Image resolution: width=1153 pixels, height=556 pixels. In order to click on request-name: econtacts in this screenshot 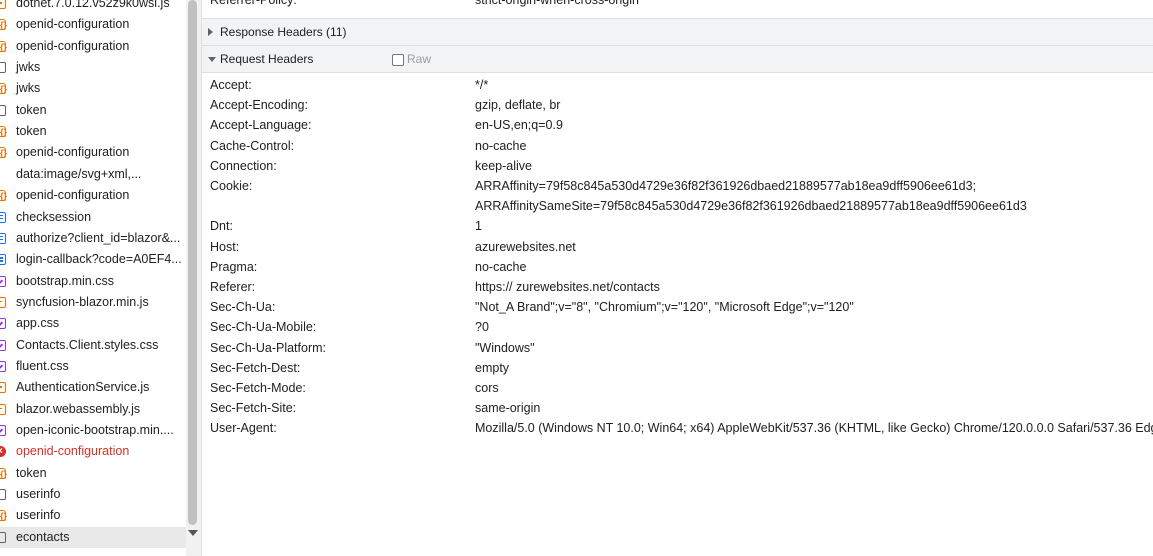, I will do `click(43, 536)`.